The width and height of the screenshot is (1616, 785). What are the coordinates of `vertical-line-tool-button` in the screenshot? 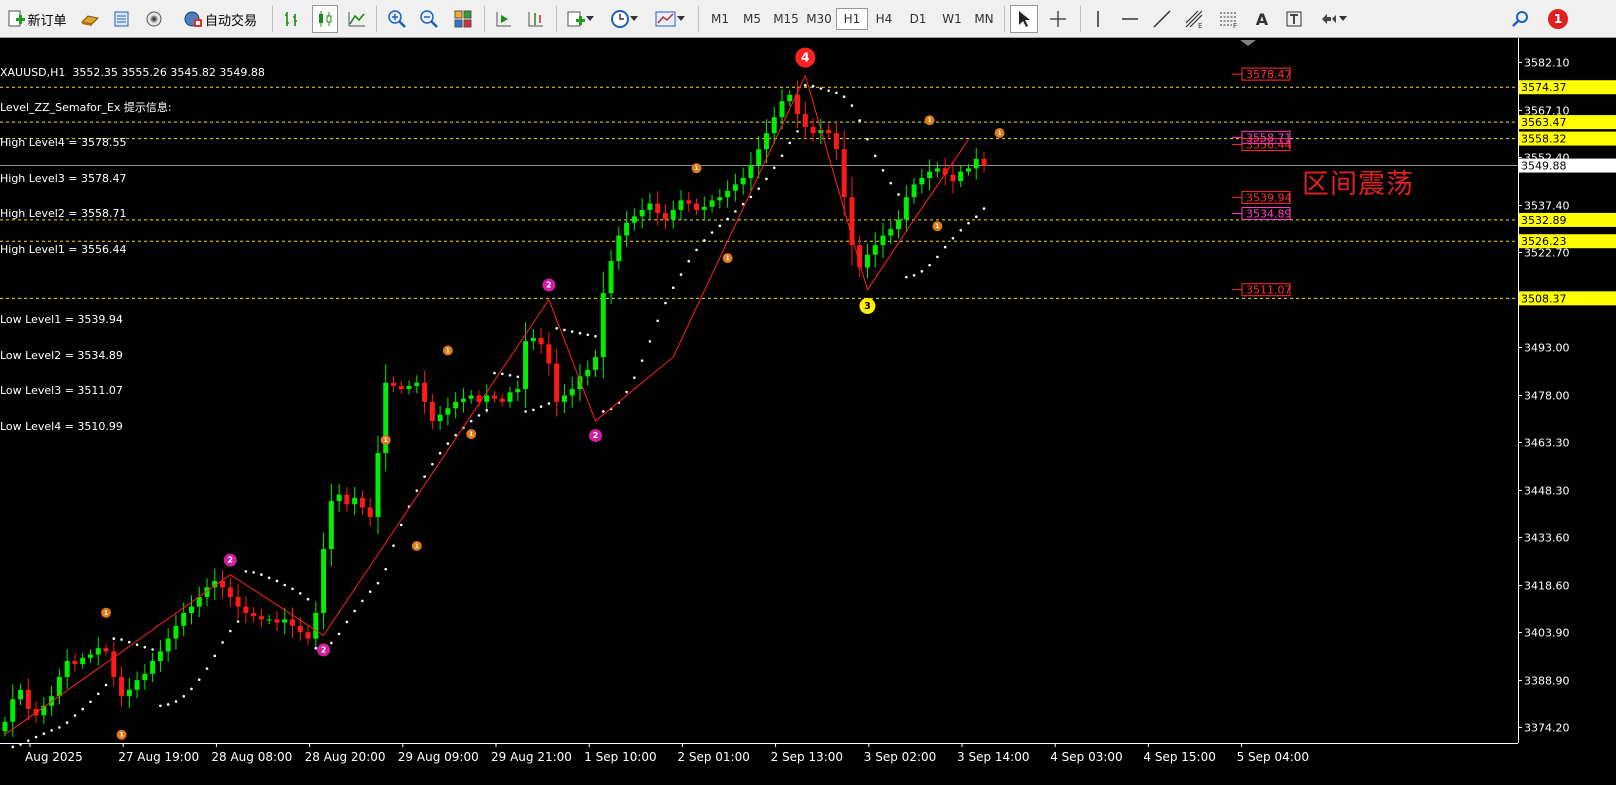 It's located at (1098, 19).